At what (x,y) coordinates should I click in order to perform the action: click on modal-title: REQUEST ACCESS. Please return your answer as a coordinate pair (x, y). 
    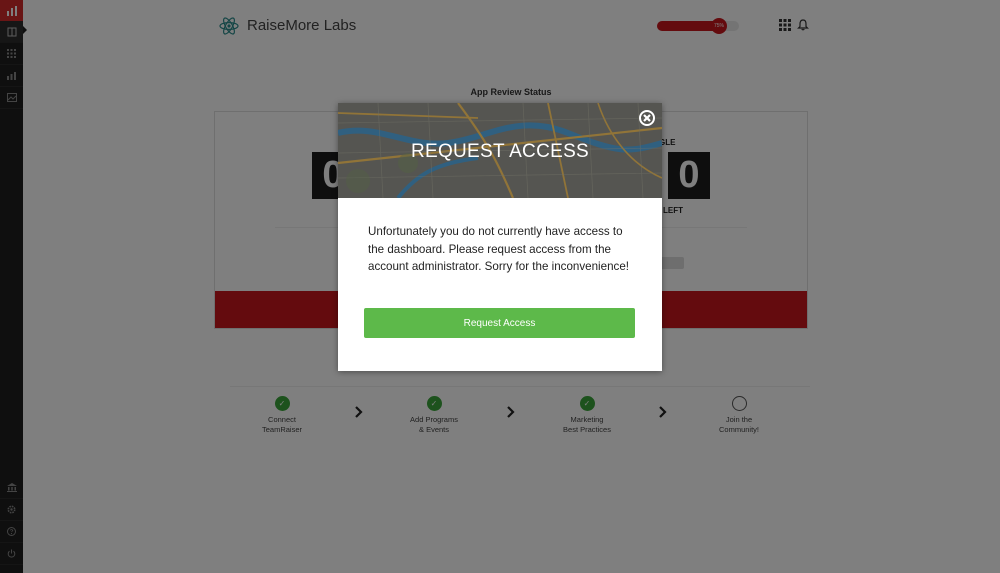
    Looking at the image, I should click on (500, 151).